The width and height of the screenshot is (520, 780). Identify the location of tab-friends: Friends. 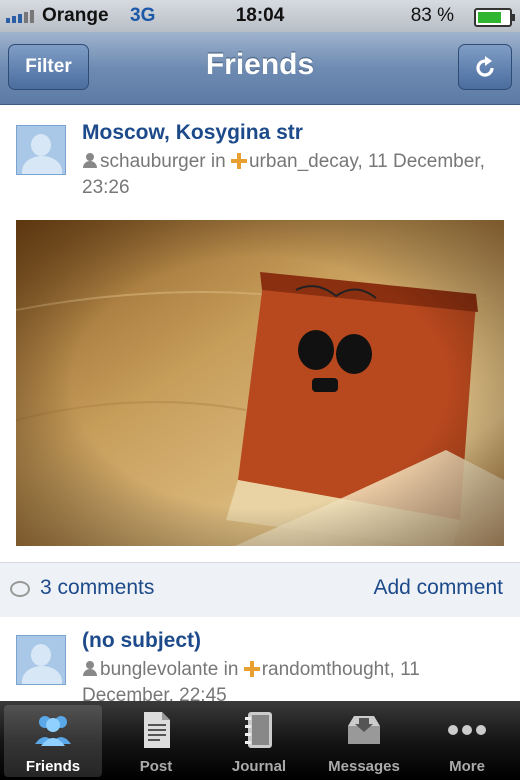
(53, 741).